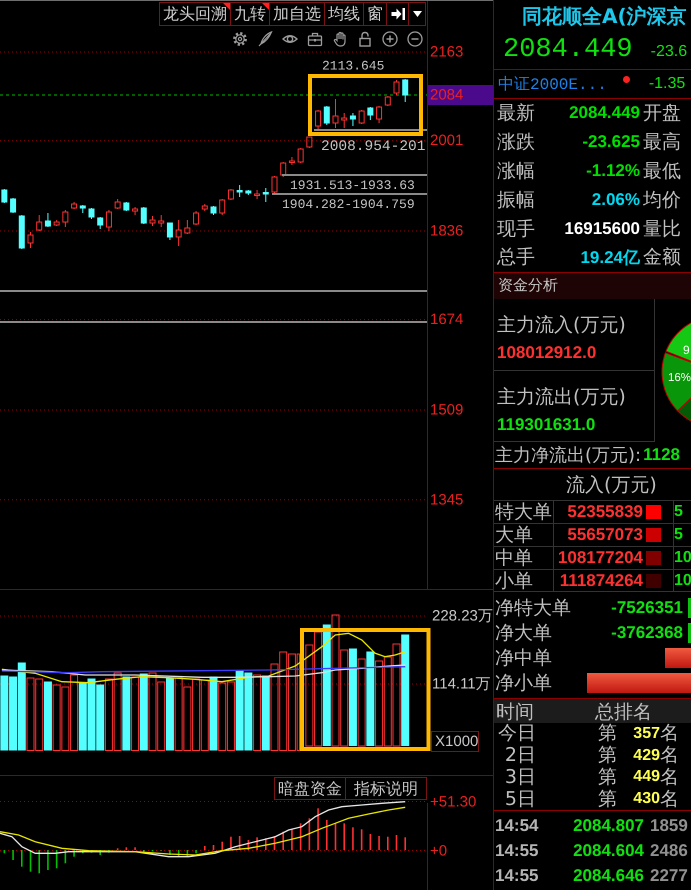  What do you see at coordinates (662, 228) in the screenshot?
I see `quote-label: 量比` at bounding box center [662, 228].